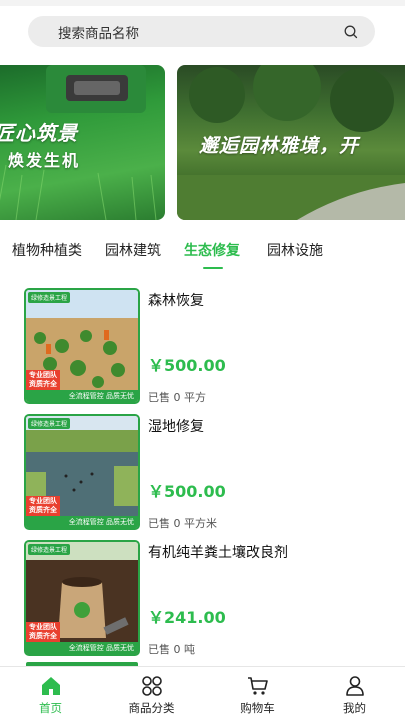 This screenshot has height=720, width=405. Describe the element at coordinates (133, 250) in the screenshot. I see `tab-garden-architecture: 园林建筑` at that location.